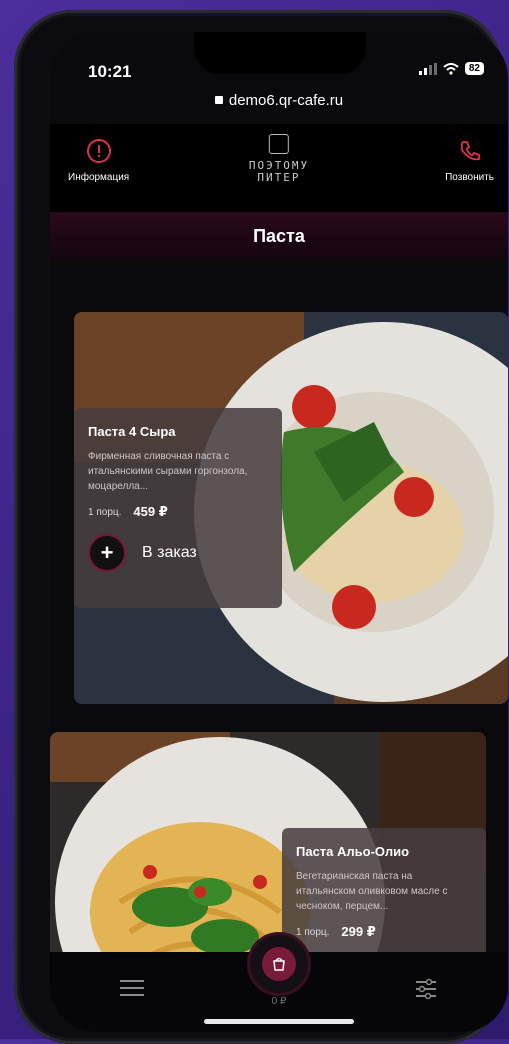  I want to click on call-button: Позвонить, so click(469, 160).